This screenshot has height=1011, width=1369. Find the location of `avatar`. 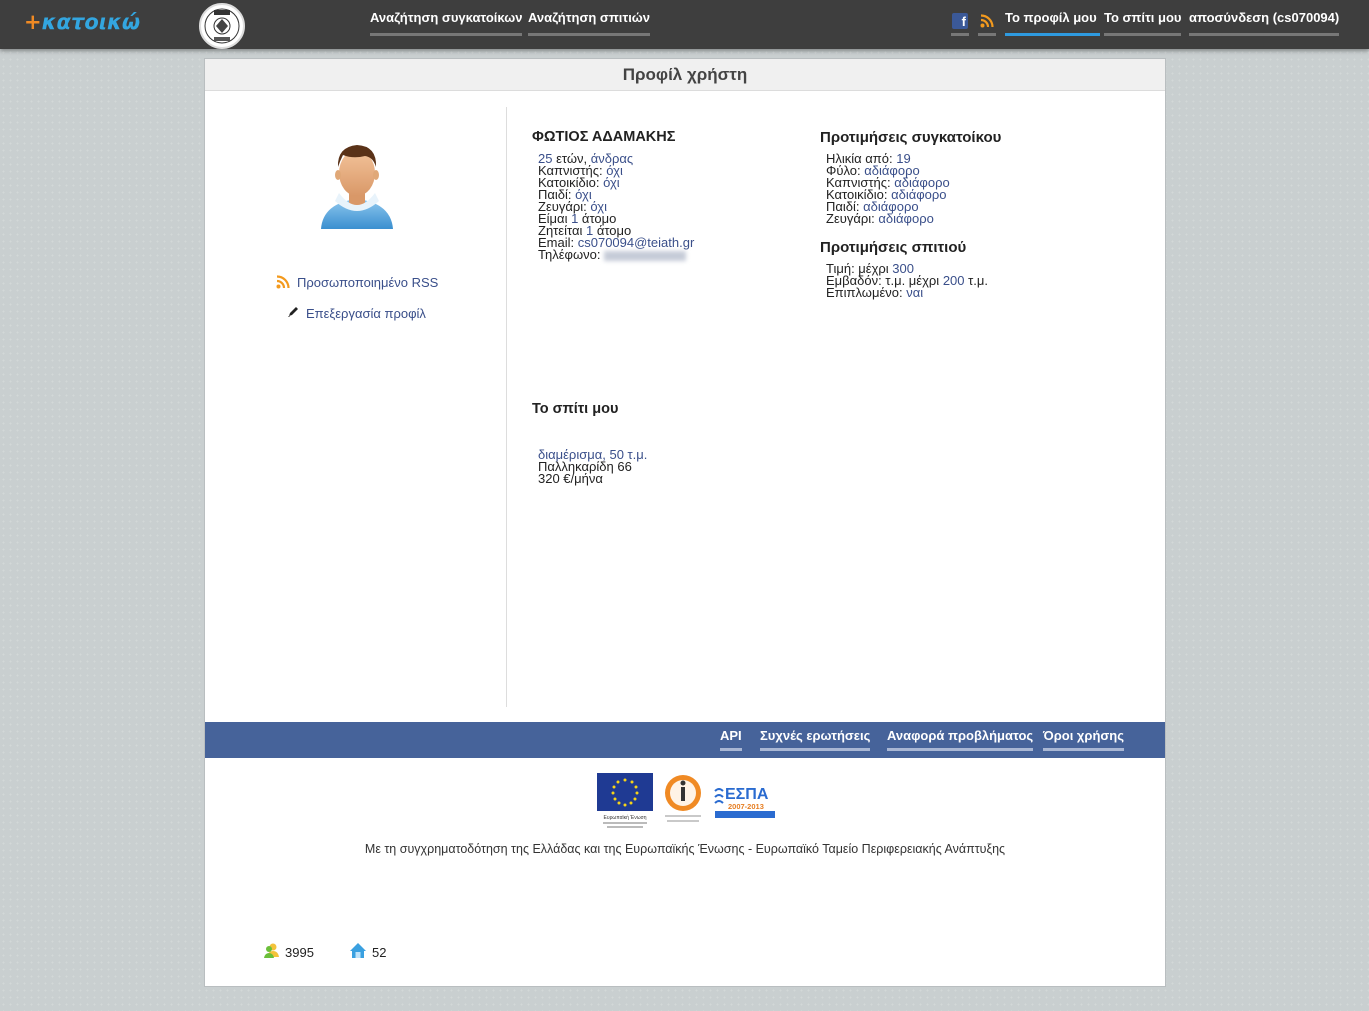

avatar is located at coordinates (357, 187).